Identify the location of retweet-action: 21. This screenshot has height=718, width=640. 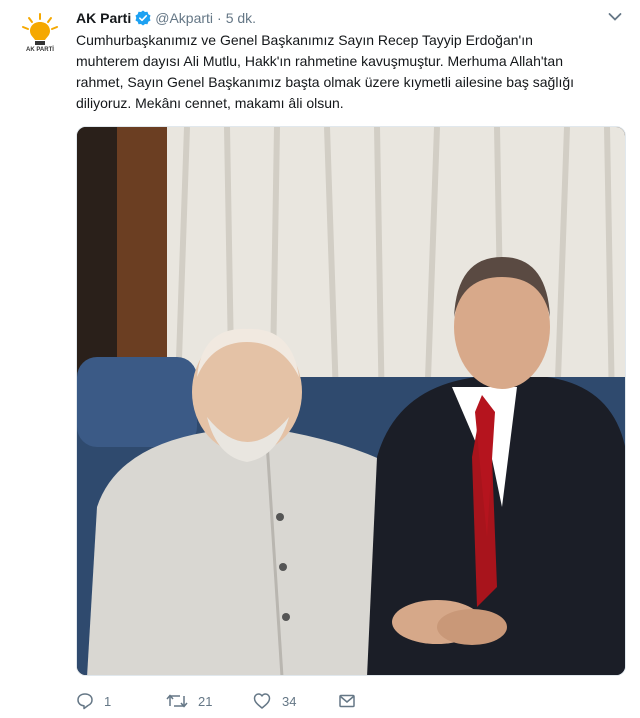
(189, 701).